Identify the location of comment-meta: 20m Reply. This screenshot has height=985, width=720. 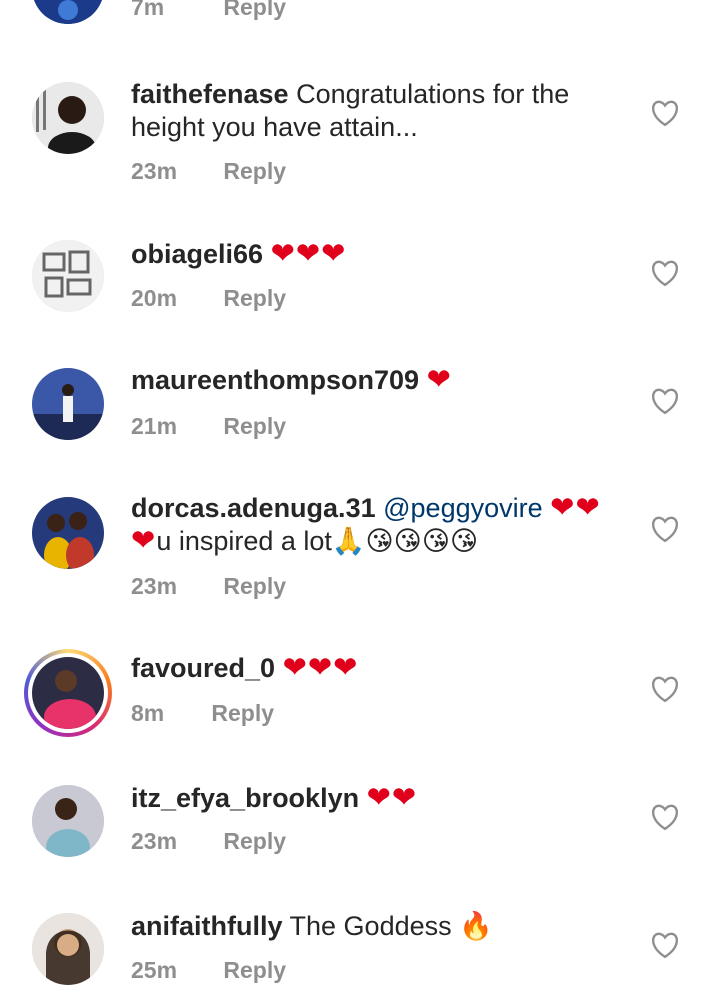
(208, 298).